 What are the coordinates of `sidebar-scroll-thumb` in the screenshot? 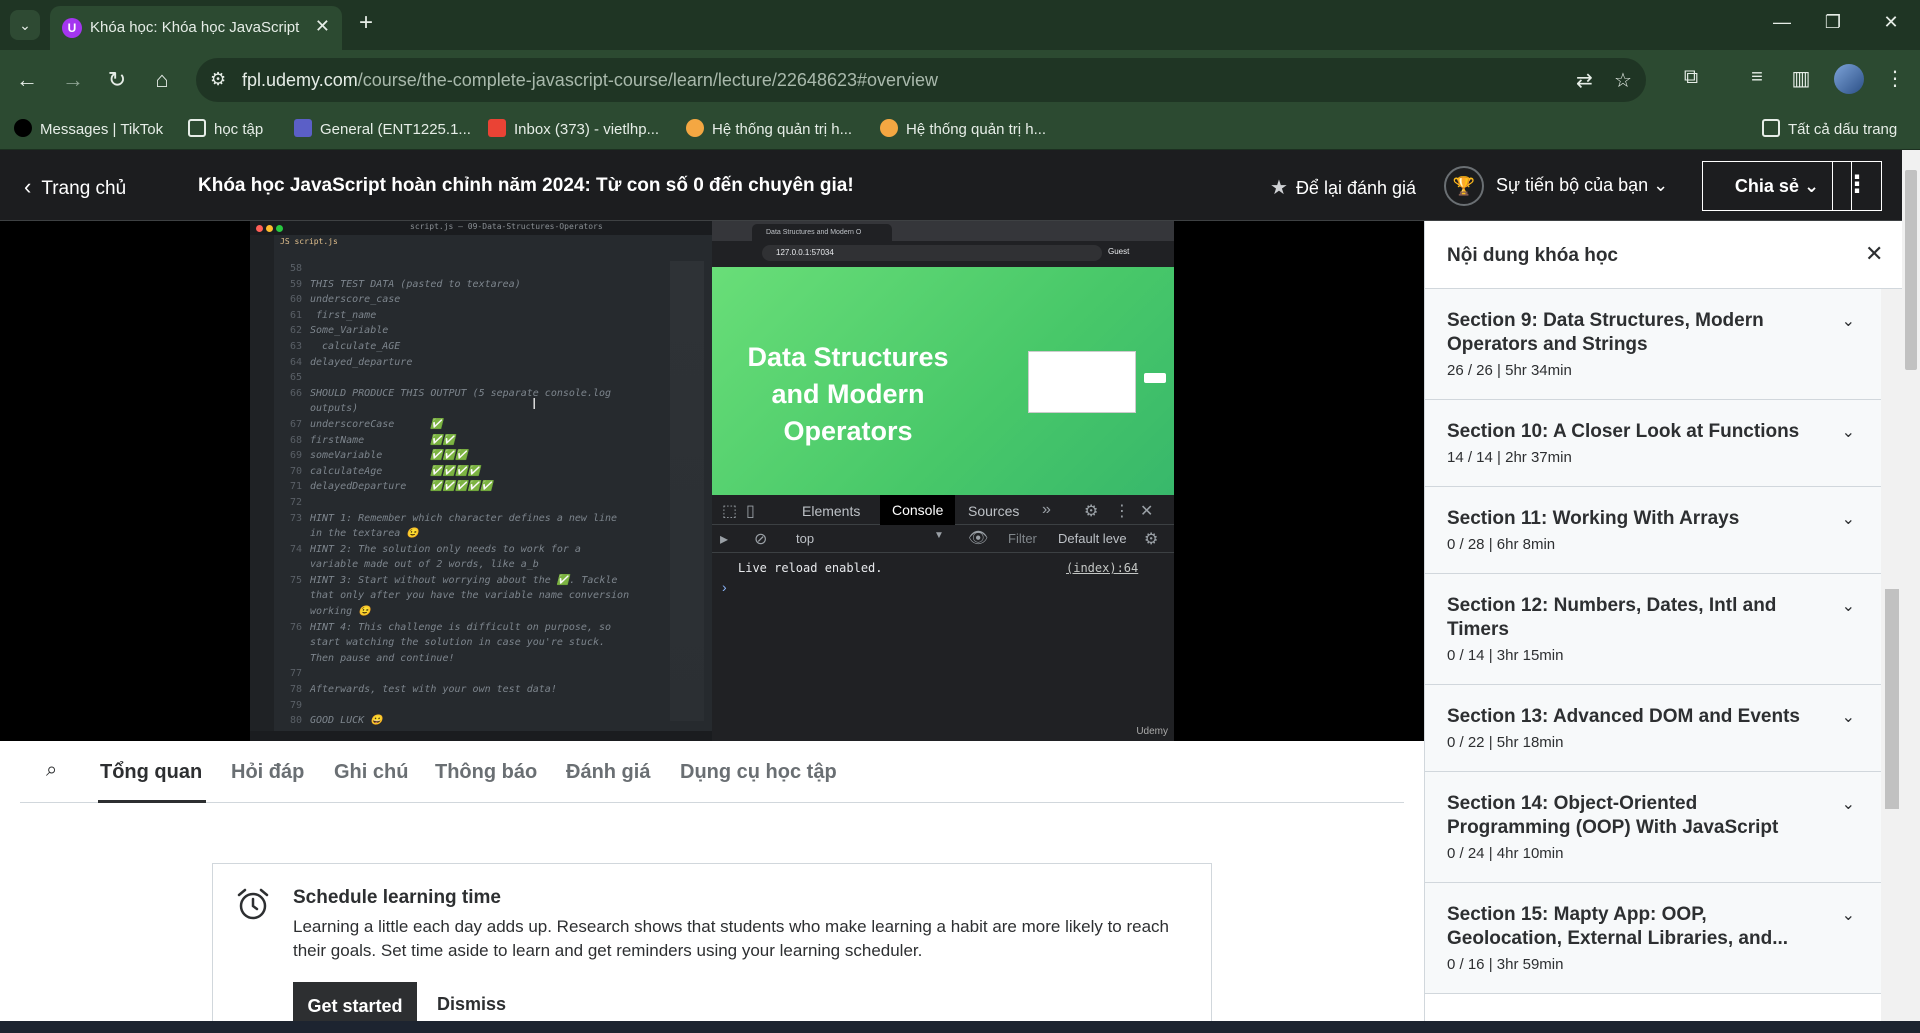 It's located at (1892, 699).